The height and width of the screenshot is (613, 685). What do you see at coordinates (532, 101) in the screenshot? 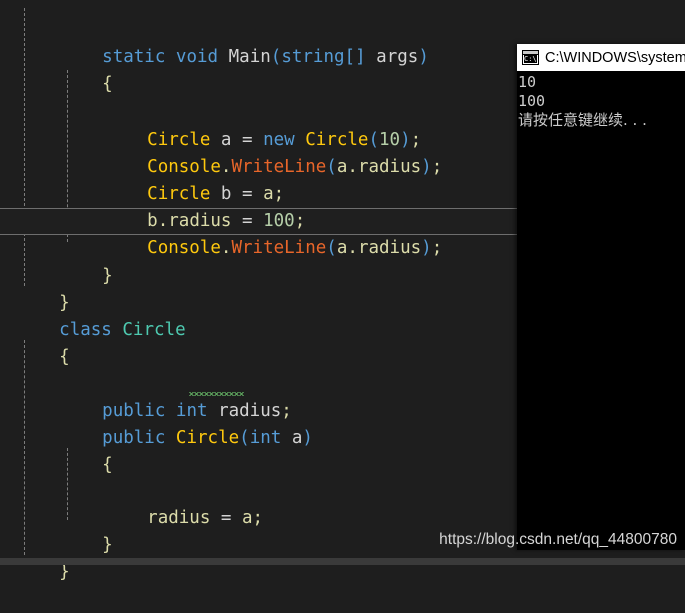
I see `console-output-line: 100` at bounding box center [532, 101].